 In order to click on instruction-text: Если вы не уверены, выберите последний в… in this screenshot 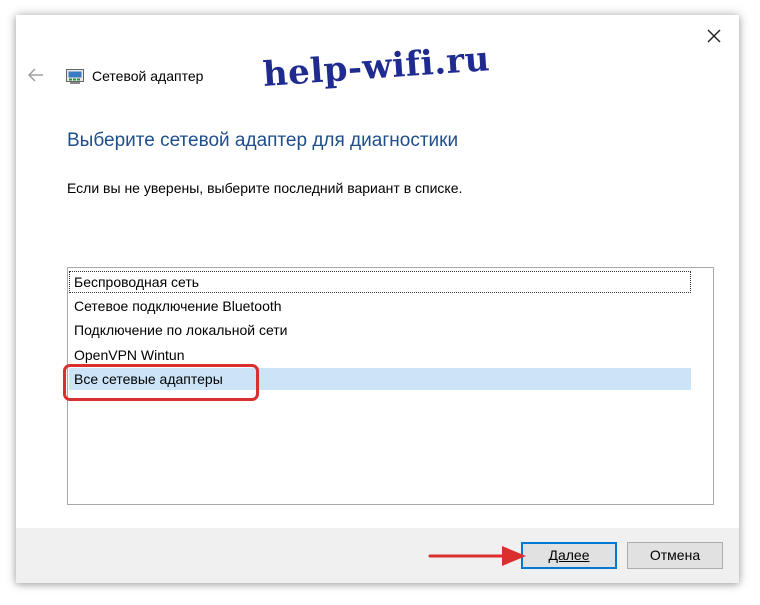, I will do `click(265, 188)`.